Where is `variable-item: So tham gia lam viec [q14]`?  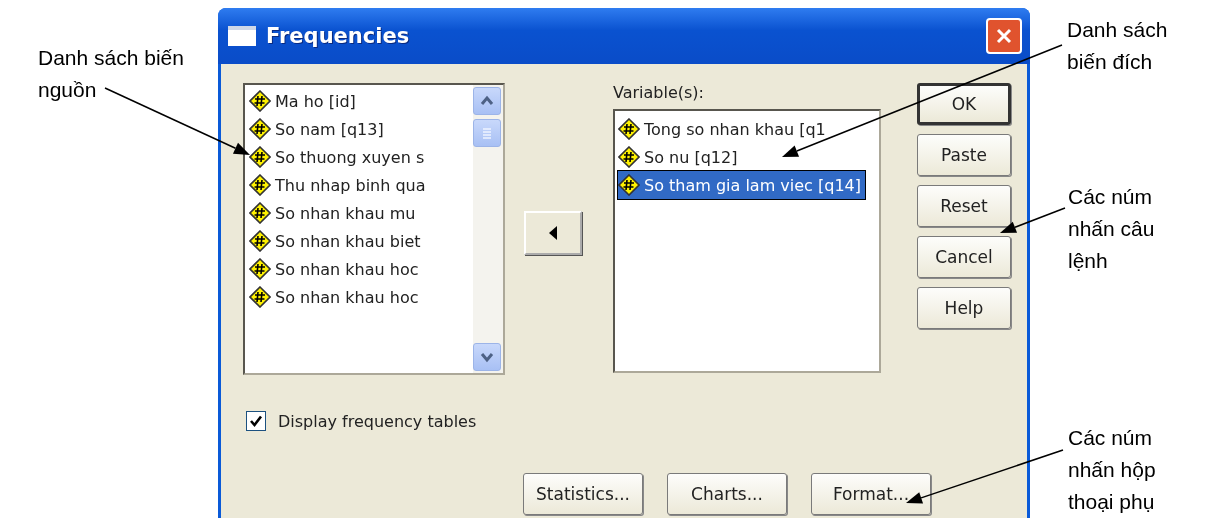 variable-item: So tham gia lam viec [q14] is located at coordinates (741, 185).